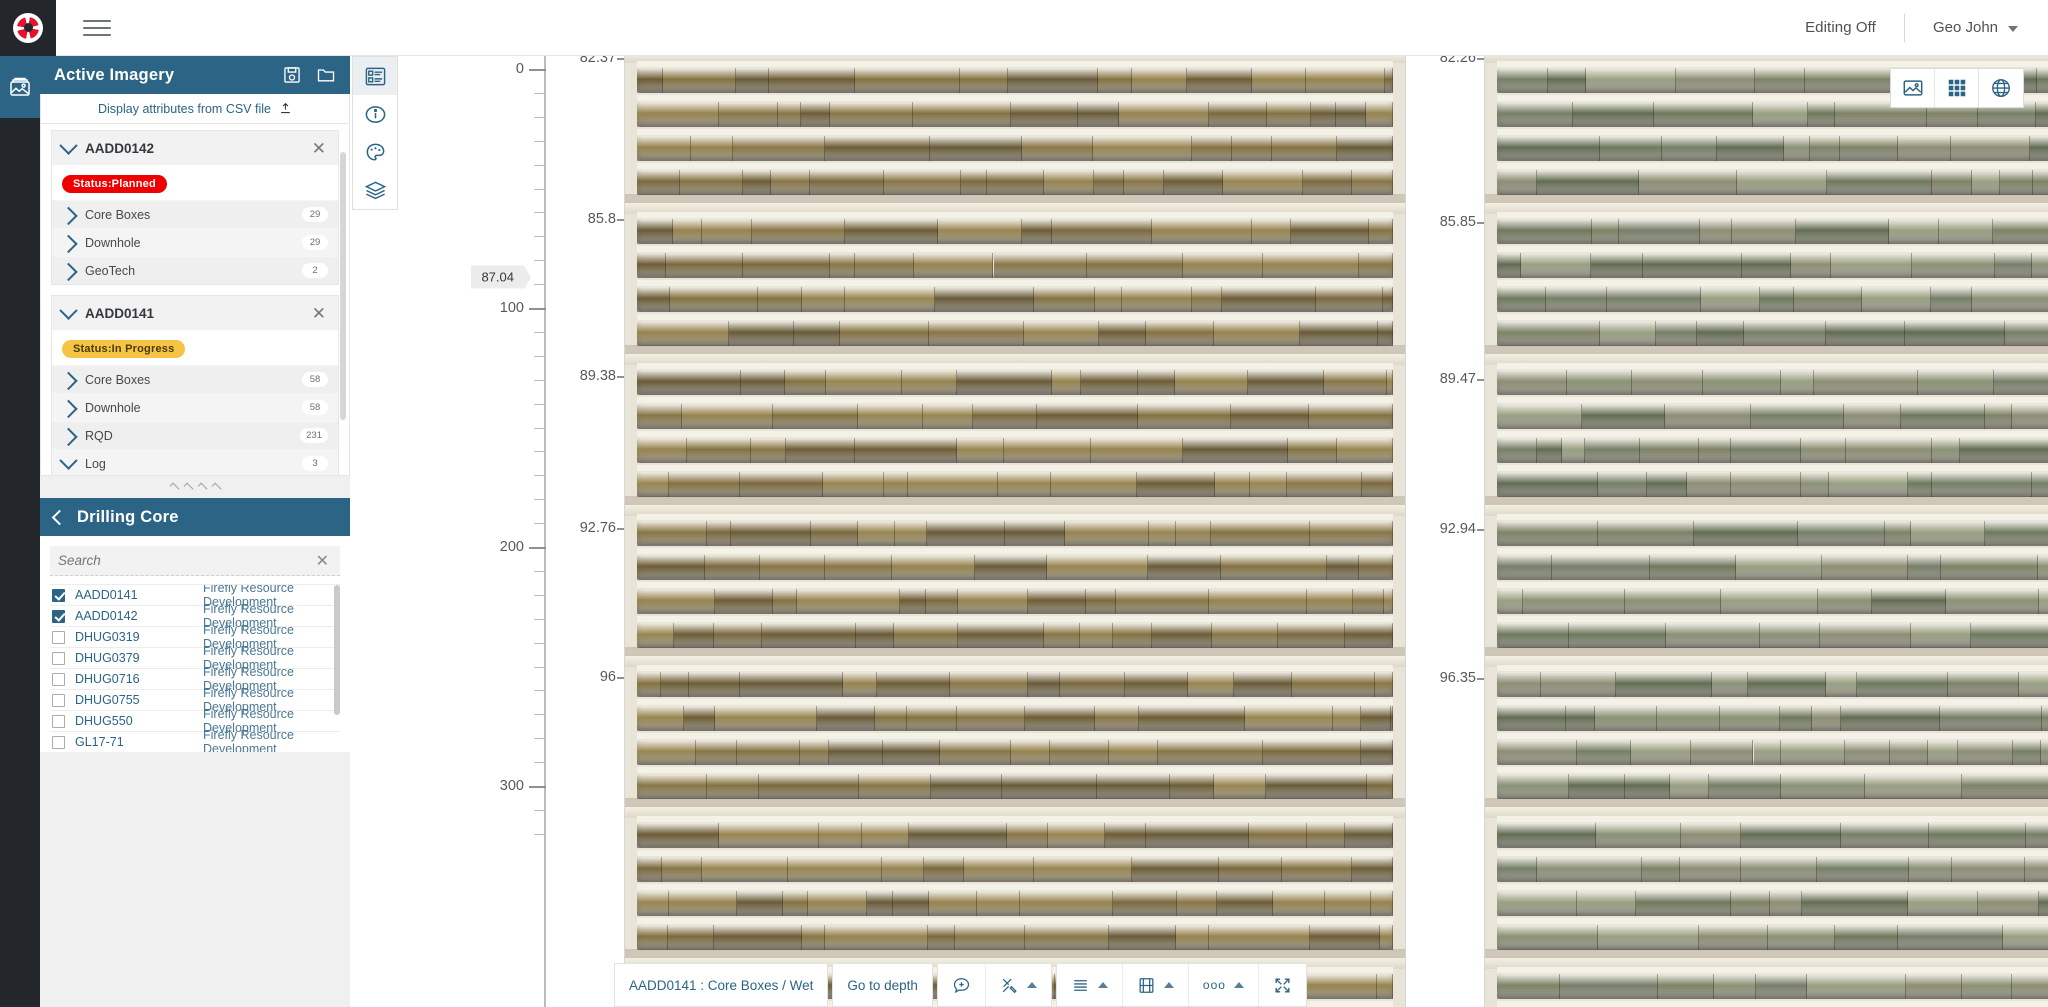 Image resolution: width=2048 pixels, height=1007 pixels. What do you see at coordinates (195, 242) in the screenshot?
I see `category-row-downhole: Downhole 29` at bounding box center [195, 242].